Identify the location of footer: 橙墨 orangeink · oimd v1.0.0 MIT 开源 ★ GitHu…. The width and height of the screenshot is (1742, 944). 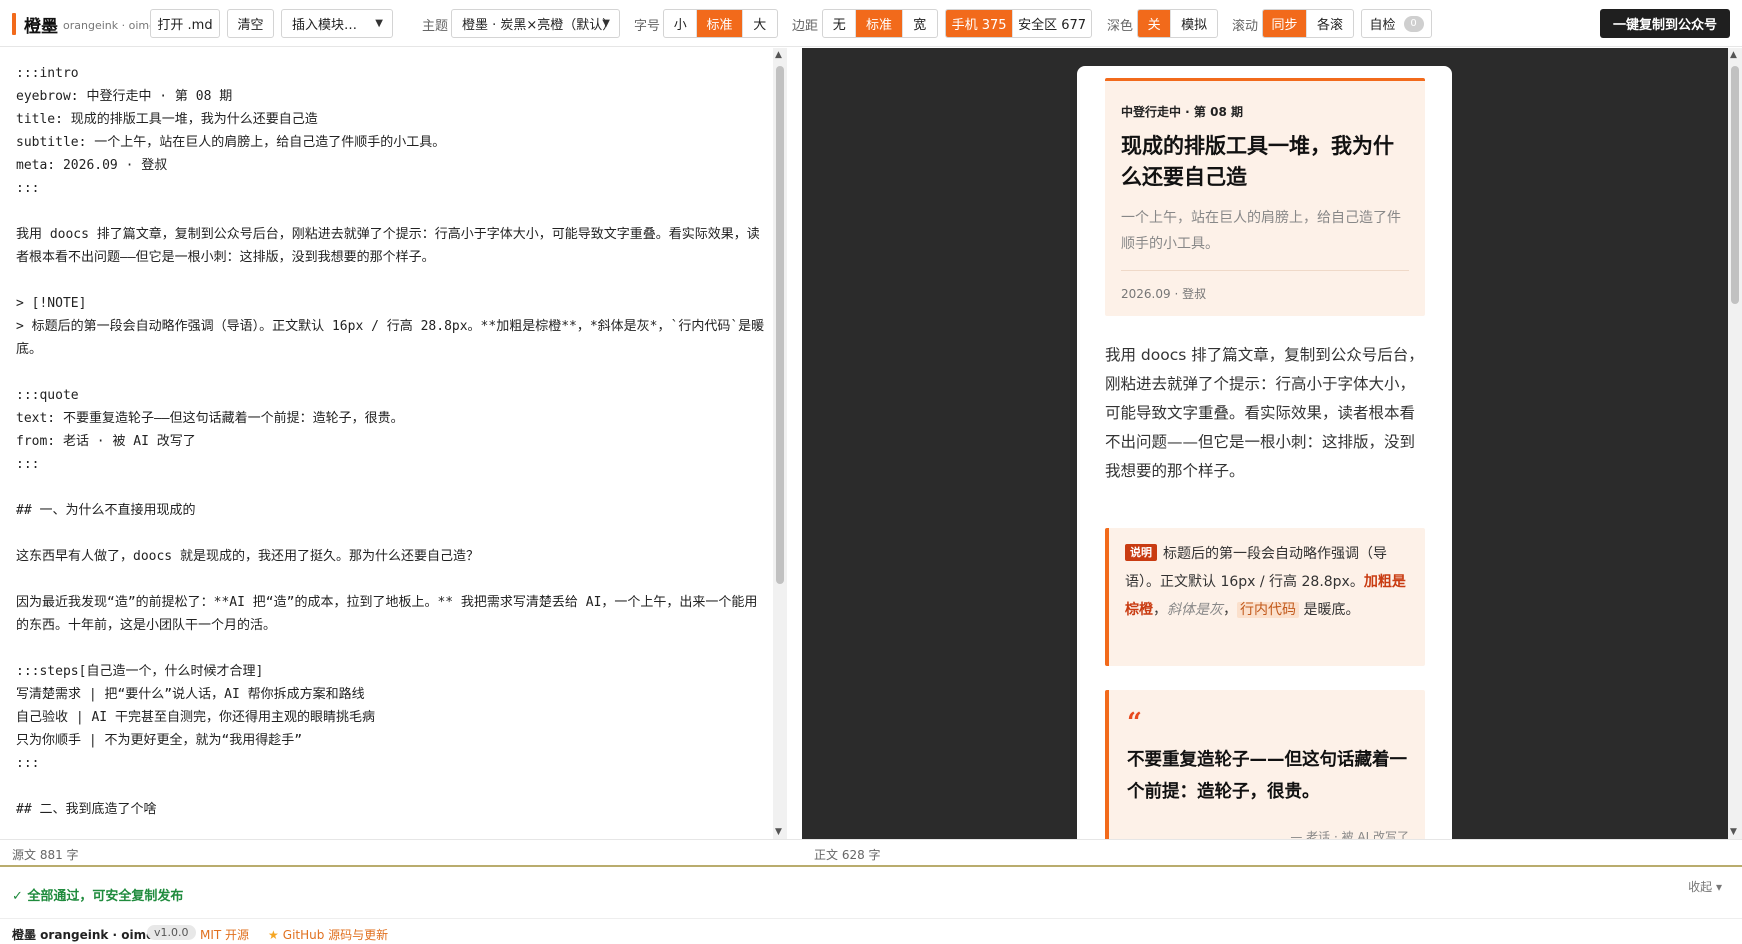
(871, 931).